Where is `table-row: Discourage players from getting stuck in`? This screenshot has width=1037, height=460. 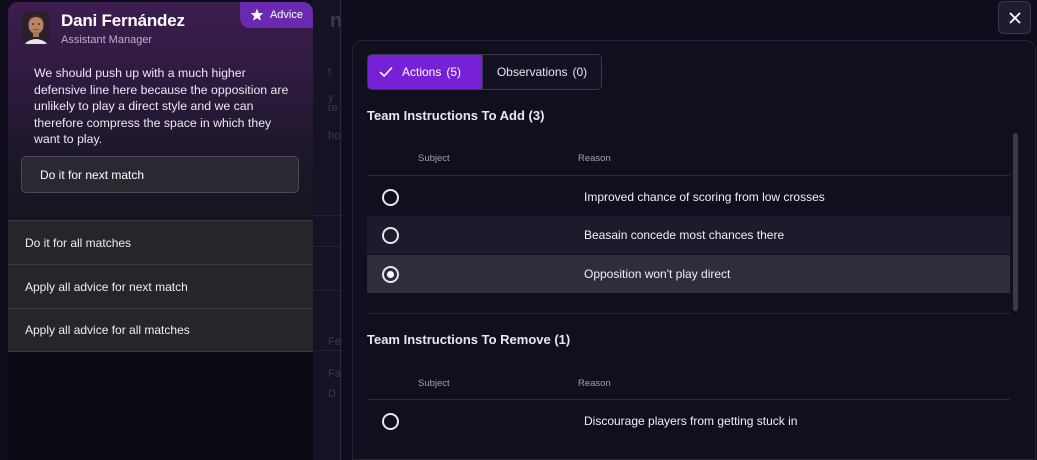
table-row: Discourage players from getting stuck in is located at coordinates (688, 421).